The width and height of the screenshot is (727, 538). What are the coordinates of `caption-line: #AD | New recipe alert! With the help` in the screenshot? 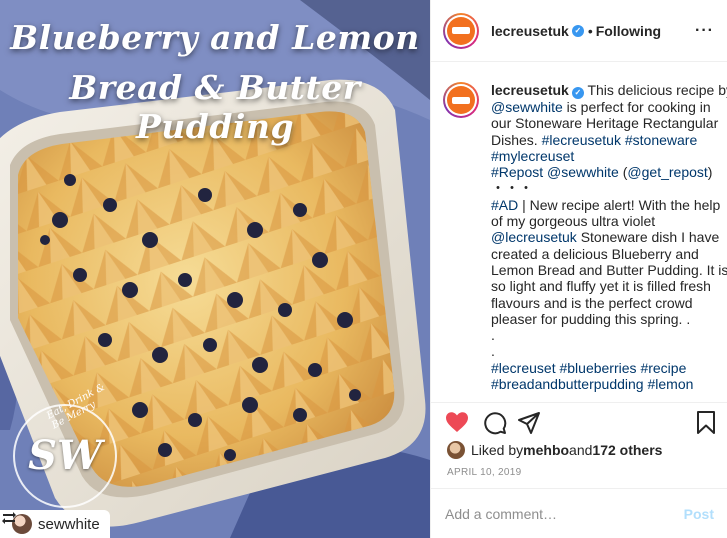 It's located at (607, 205).